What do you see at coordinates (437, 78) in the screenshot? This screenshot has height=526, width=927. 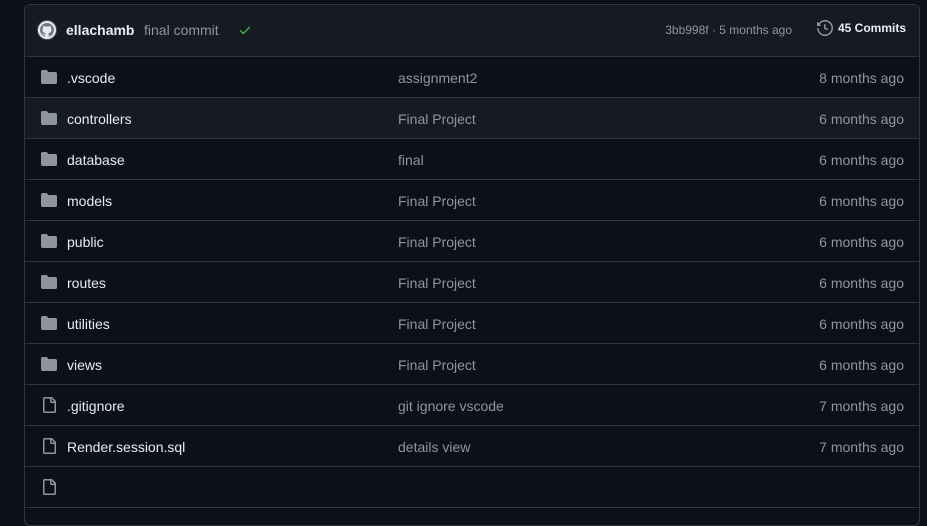 I see `commit-message-link: assignment2` at bounding box center [437, 78].